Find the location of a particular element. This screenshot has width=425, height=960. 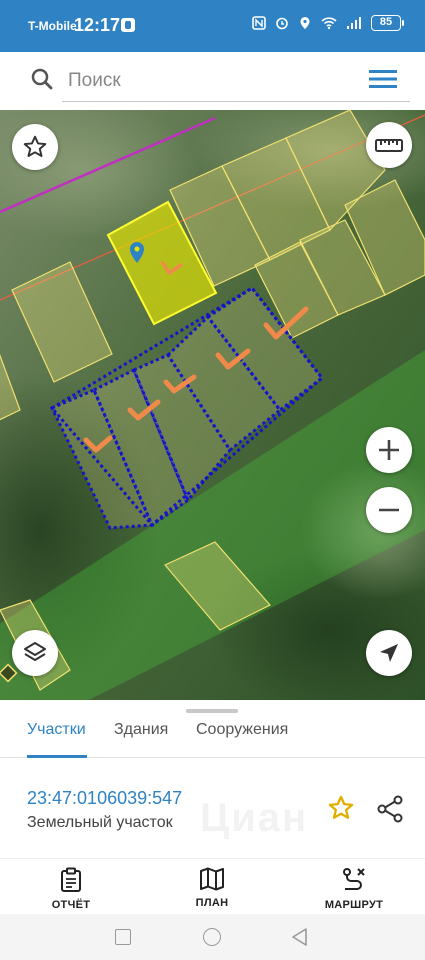

bottom-navigation: ОТЧЁТ ПЛАН МАРШРУТ is located at coordinates (212, 886).